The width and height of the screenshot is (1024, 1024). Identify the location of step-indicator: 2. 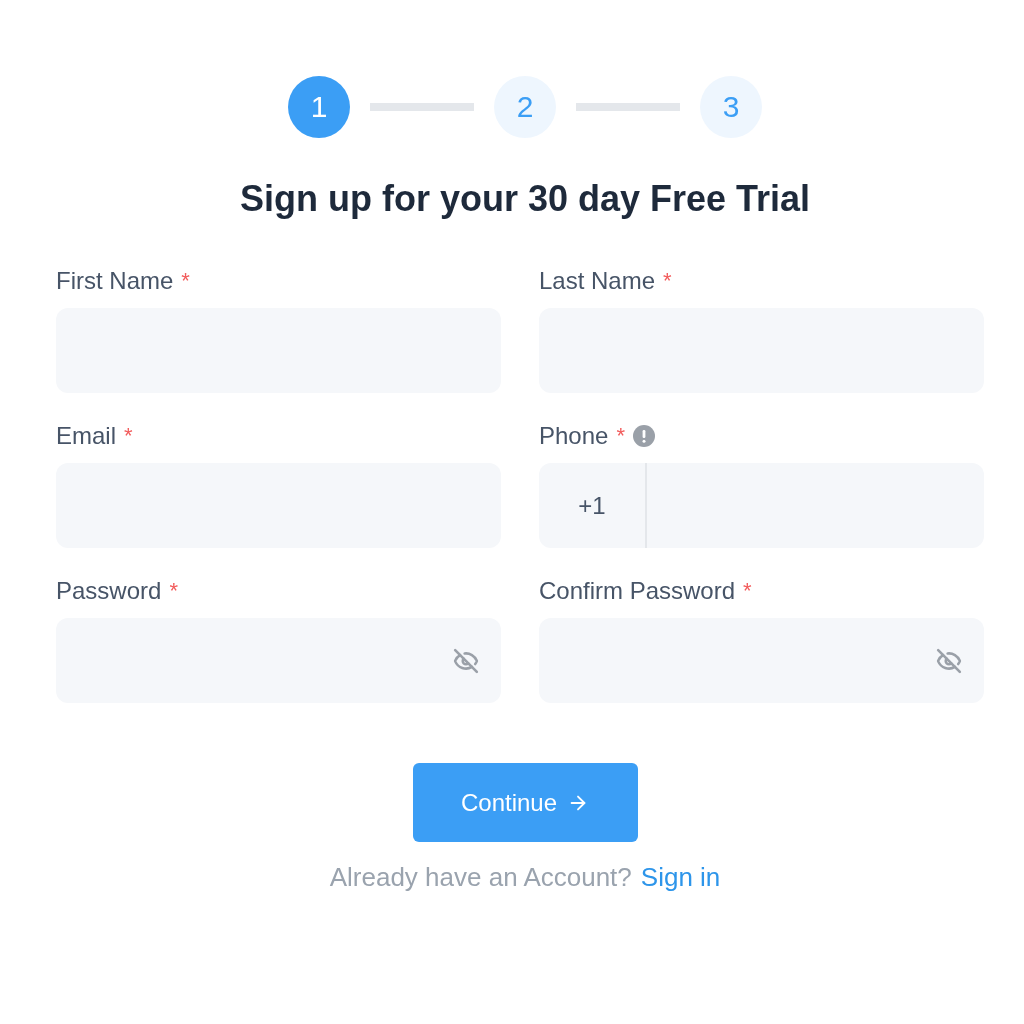
(525, 107).